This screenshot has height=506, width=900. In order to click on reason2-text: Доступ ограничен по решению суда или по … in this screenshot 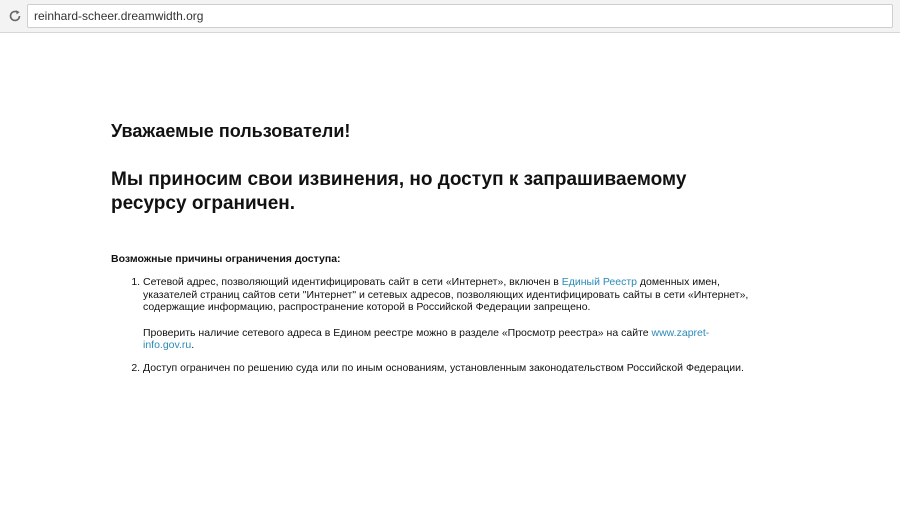, I will do `click(443, 367)`.